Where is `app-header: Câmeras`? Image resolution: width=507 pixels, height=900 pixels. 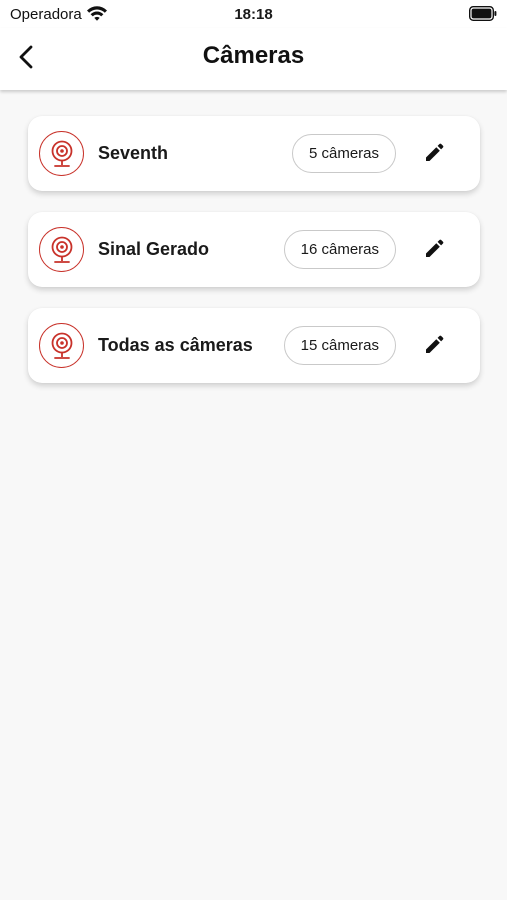
app-header: Câmeras is located at coordinates (253, 59).